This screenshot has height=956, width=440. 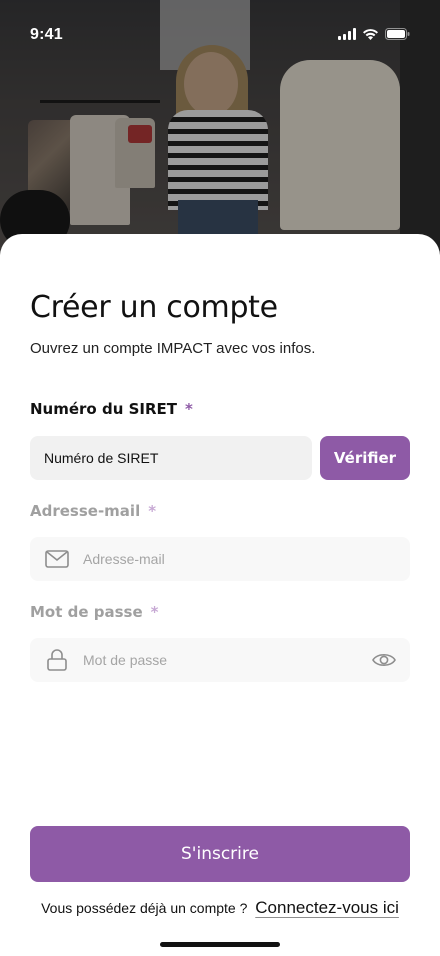 I want to click on login-link: Connectez-vous ici, so click(x=327, y=907).